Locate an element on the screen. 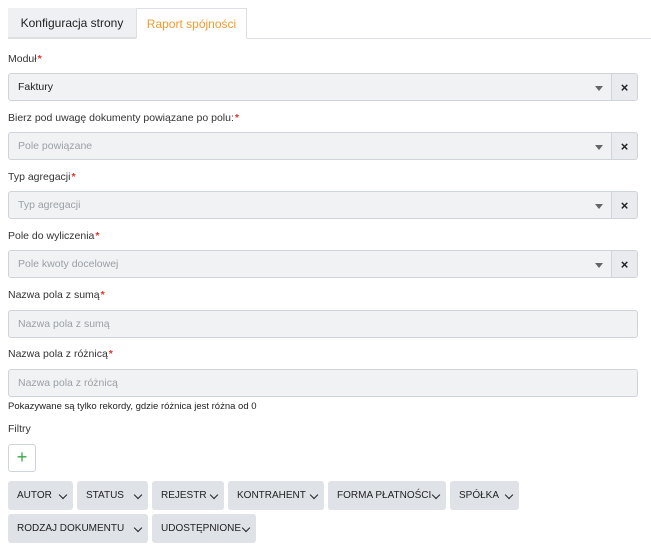  calc-field-clear-button: × is located at coordinates (625, 264).